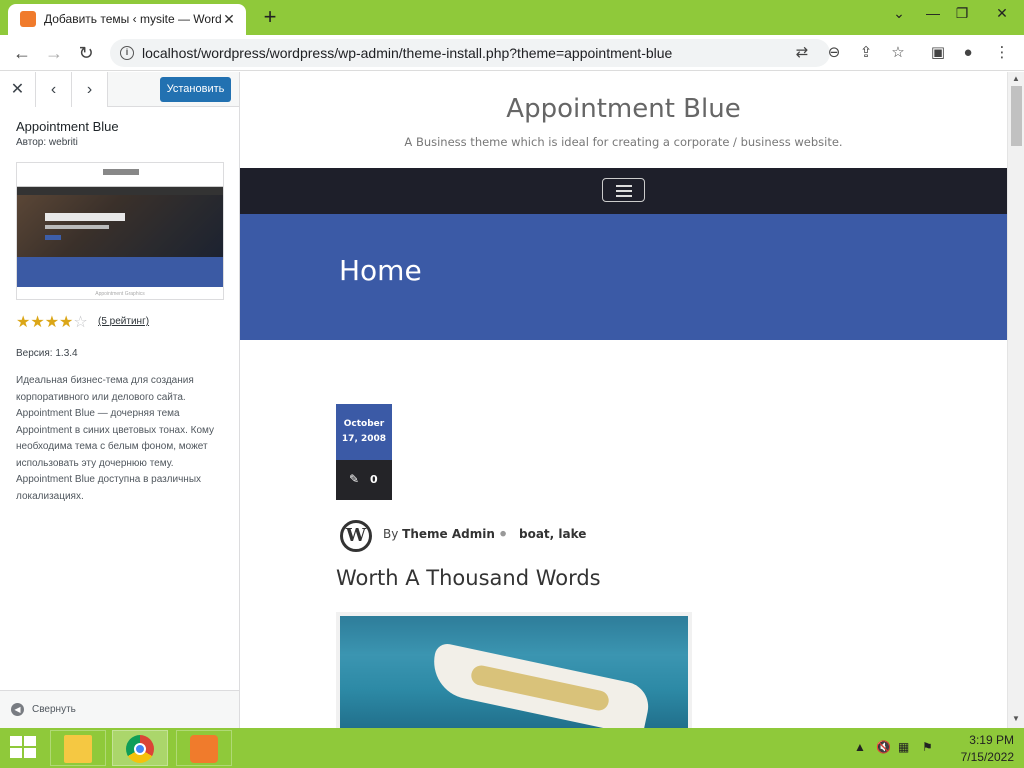 The image size is (1024, 768). Describe the element at coordinates (140, 748) in the screenshot. I see `chrome-taskbar-icon` at that location.